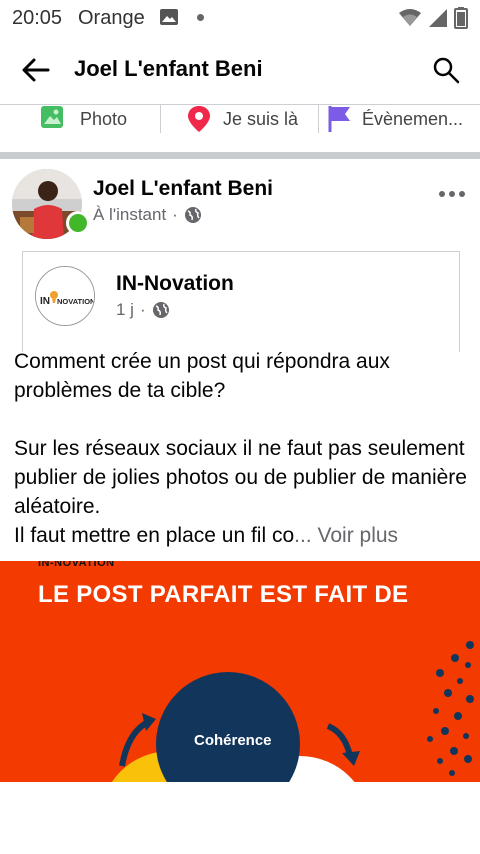  What do you see at coordinates (36, 70) in the screenshot?
I see `back-arrow-icon` at bounding box center [36, 70].